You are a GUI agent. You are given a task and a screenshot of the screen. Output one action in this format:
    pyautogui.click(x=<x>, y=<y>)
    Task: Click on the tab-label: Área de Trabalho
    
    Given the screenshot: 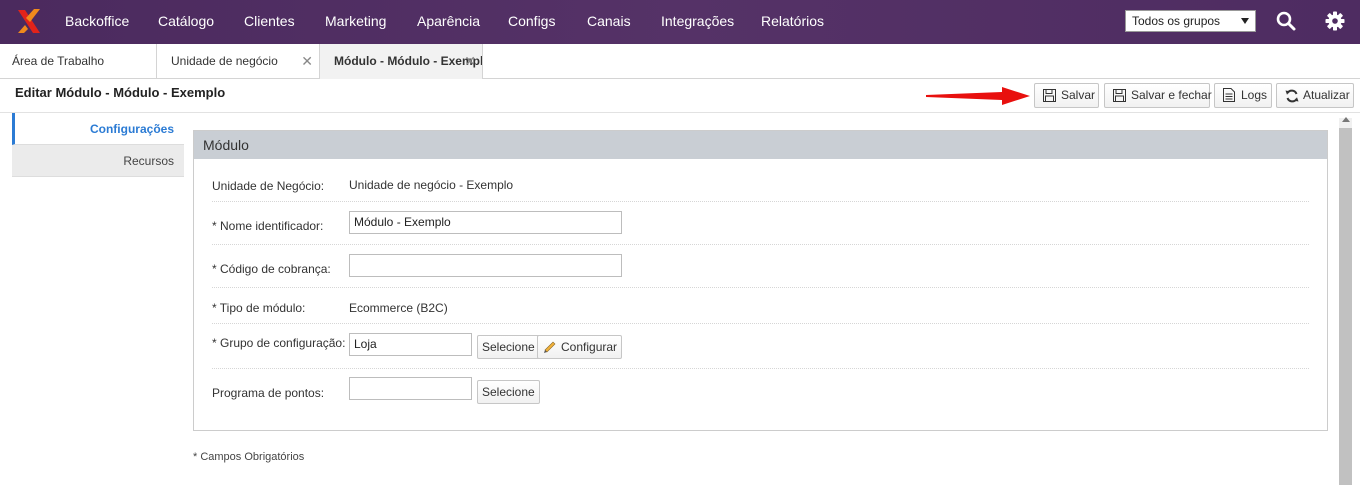 What is the action you would take?
    pyautogui.click(x=58, y=61)
    